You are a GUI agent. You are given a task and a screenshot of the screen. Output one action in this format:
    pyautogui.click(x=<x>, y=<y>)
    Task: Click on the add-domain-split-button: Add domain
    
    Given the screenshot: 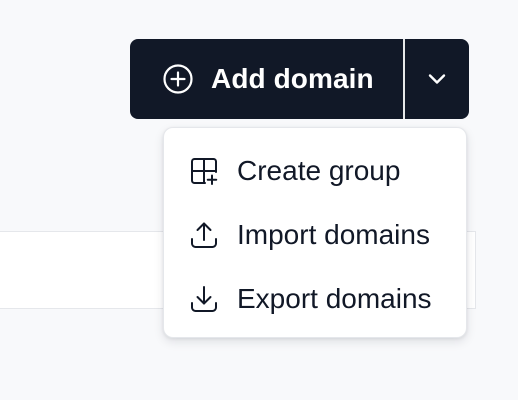 What is the action you would take?
    pyautogui.click(x=299, y=79)
    